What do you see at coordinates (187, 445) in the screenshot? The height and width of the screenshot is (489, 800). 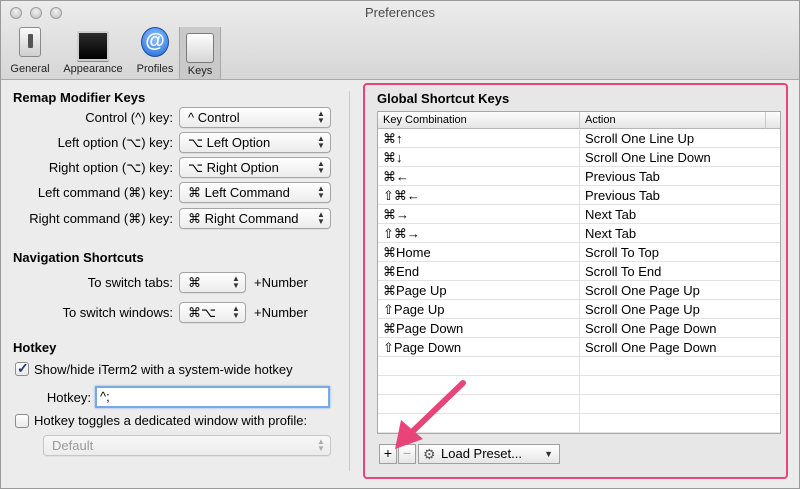 I see `profile-popup: Default ▲ ▼` at bounding box center [187, 445].